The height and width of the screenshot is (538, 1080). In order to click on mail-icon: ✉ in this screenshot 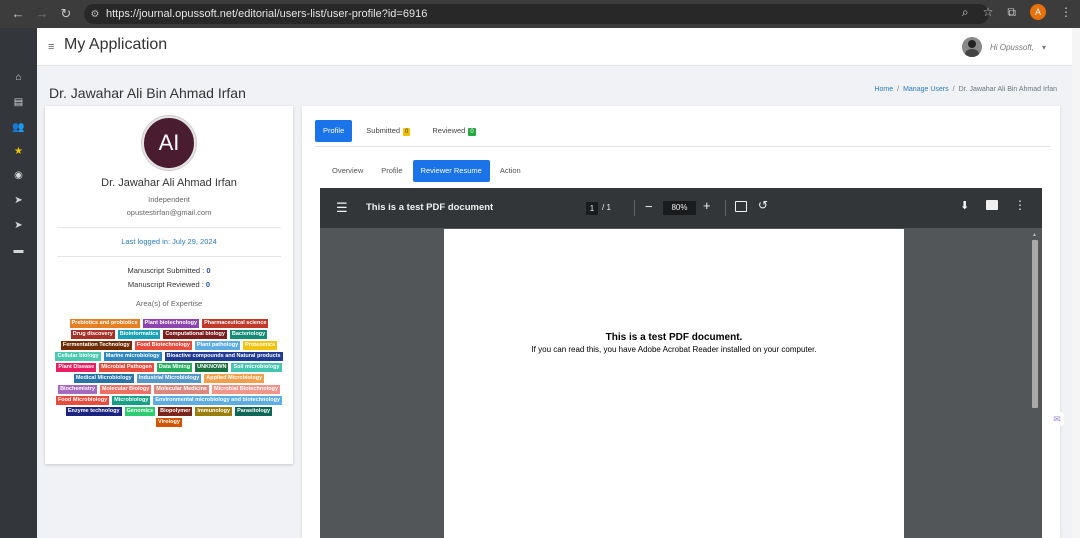, I will do `click(1057, 419)`.